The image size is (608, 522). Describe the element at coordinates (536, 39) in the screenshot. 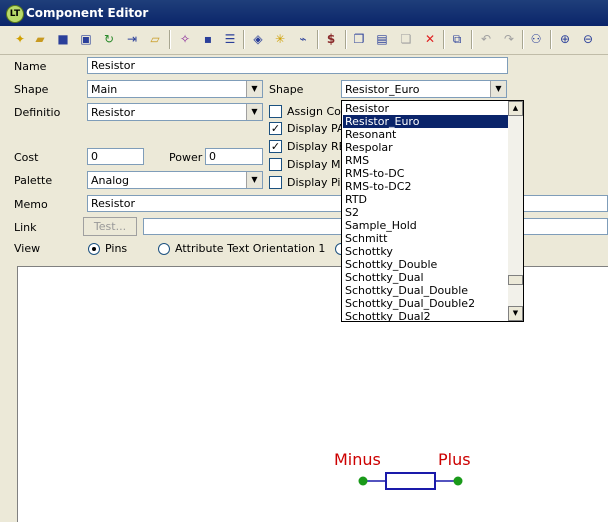

I see `binoculars-icon: ⚇` at that location.